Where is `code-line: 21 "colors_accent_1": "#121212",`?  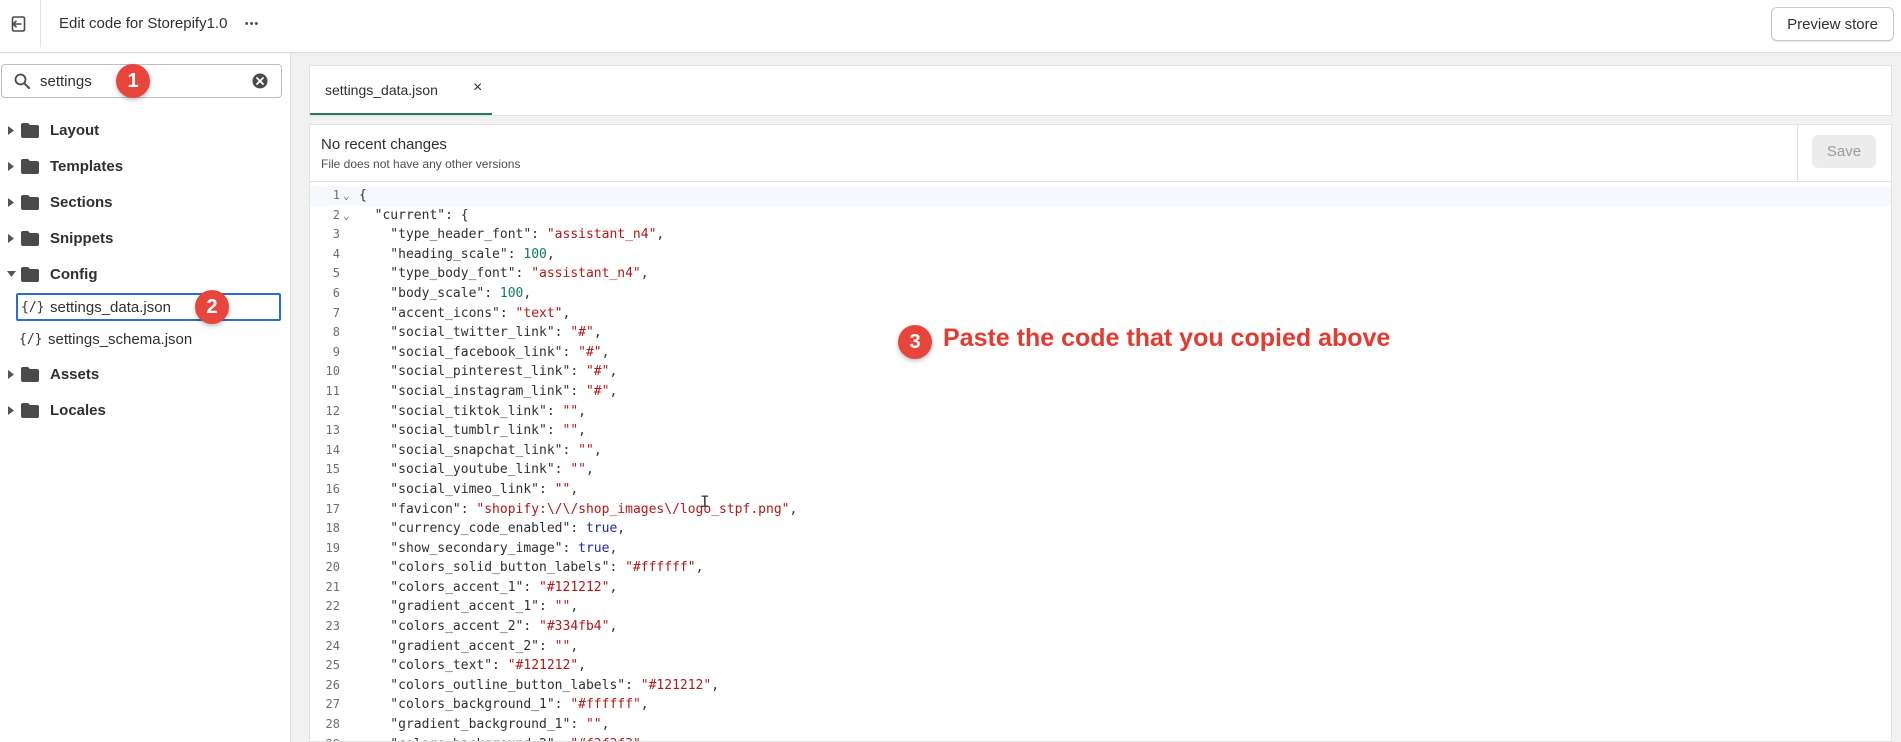 code-line: 21 "colors_accent_1": "#121212", is located at coordinates (1100, 588).